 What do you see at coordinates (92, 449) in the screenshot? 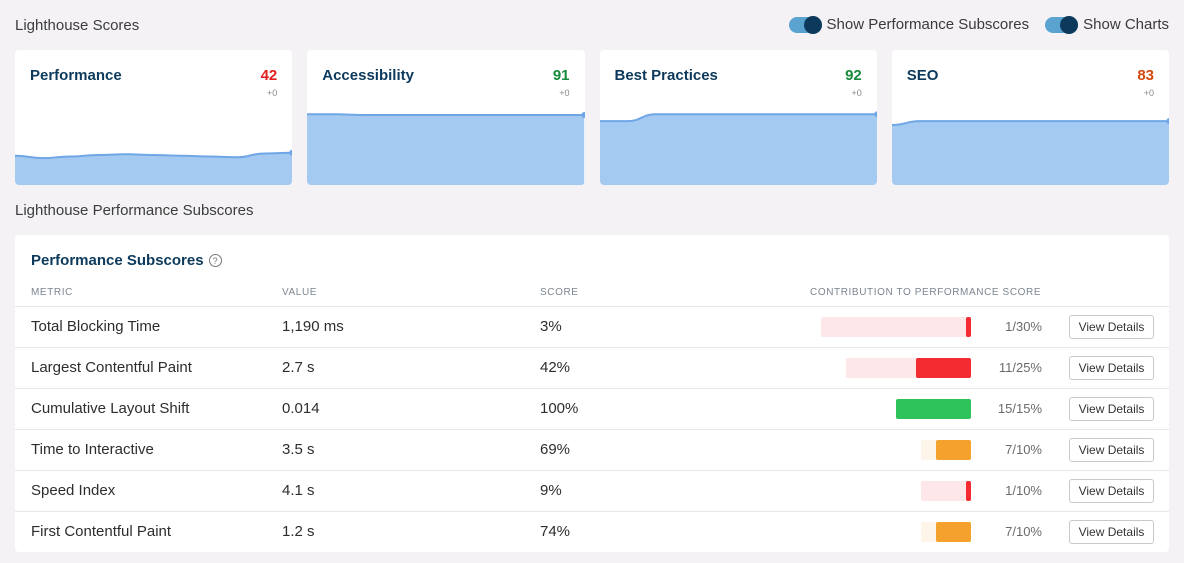
I see `metric-name: Time to Interactive` at bounding box center [92, 449].